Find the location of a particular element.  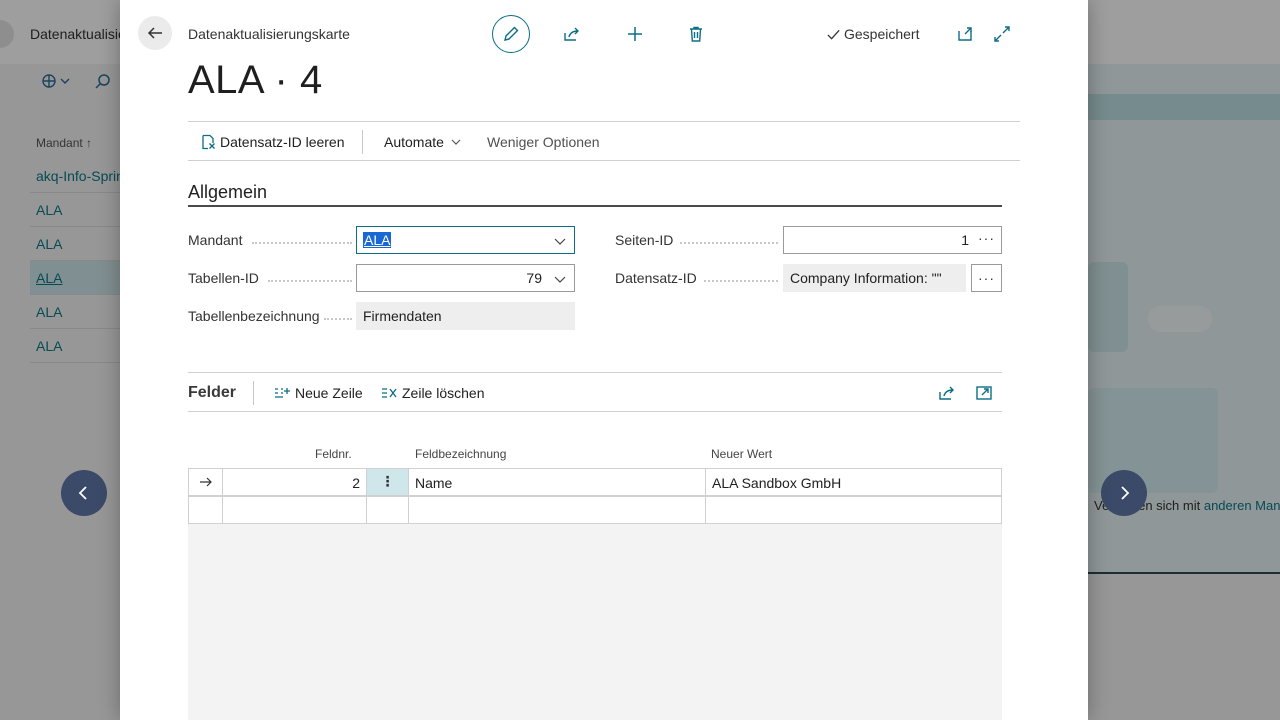

new-value-cell: ALA Sandbox GmbH is located at coordinates (853, 482).